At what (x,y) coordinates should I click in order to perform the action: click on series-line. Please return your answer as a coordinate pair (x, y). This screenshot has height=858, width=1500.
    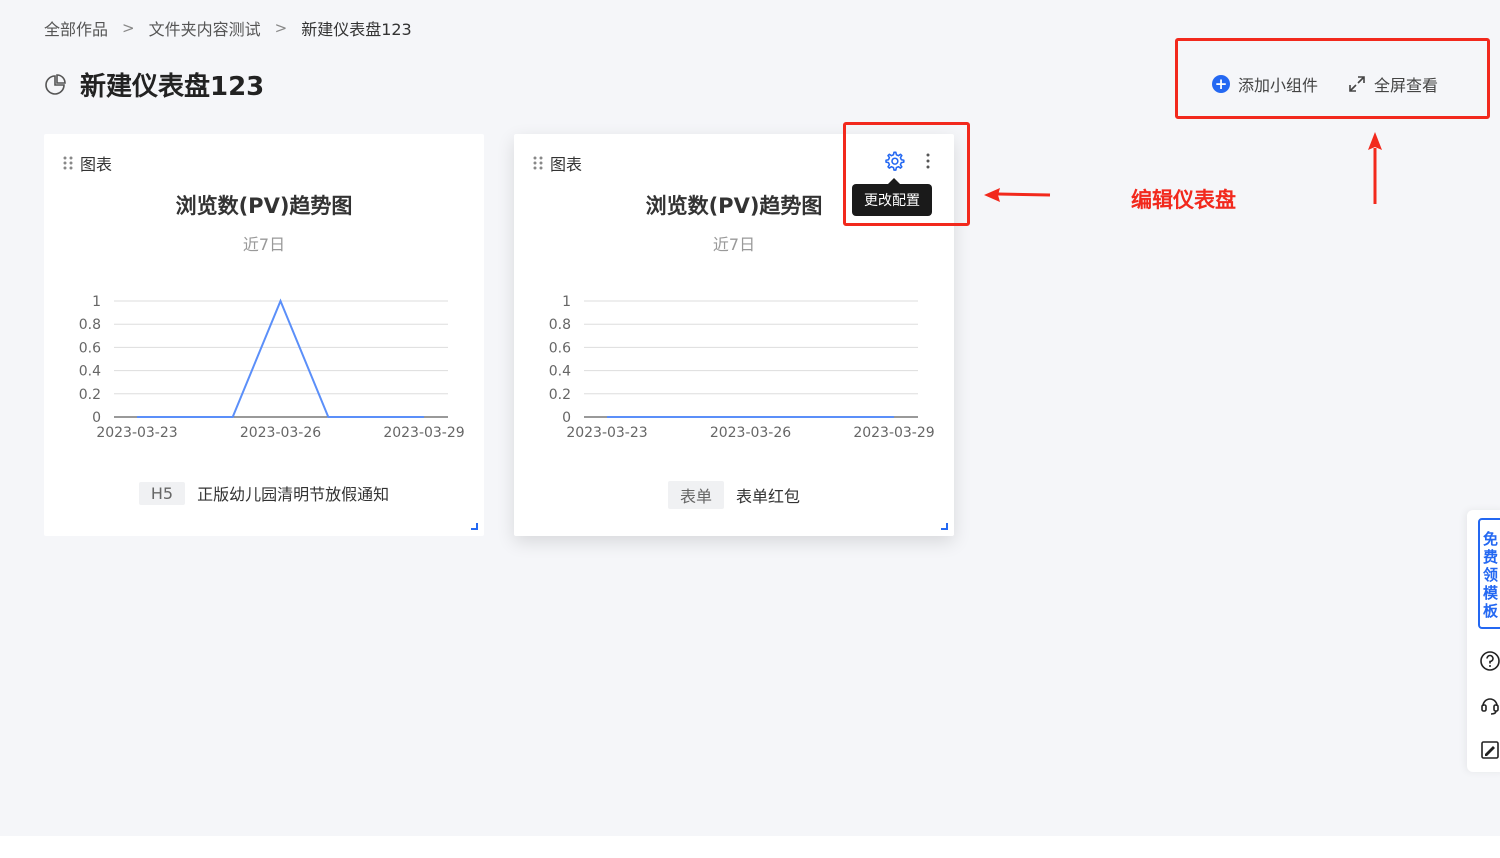
    Looking at the image, I should click on (280, 358).